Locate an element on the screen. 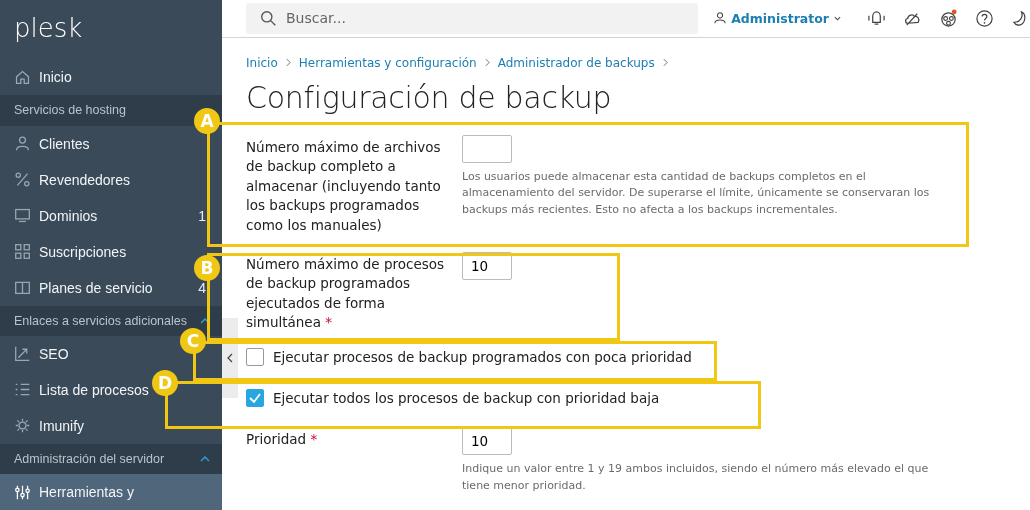 This screenshot has width=1030, height=510. field-label: Número máximo de procesos de backup programados ejecutados de forma simultánea * is located at coordinates (346, 293).